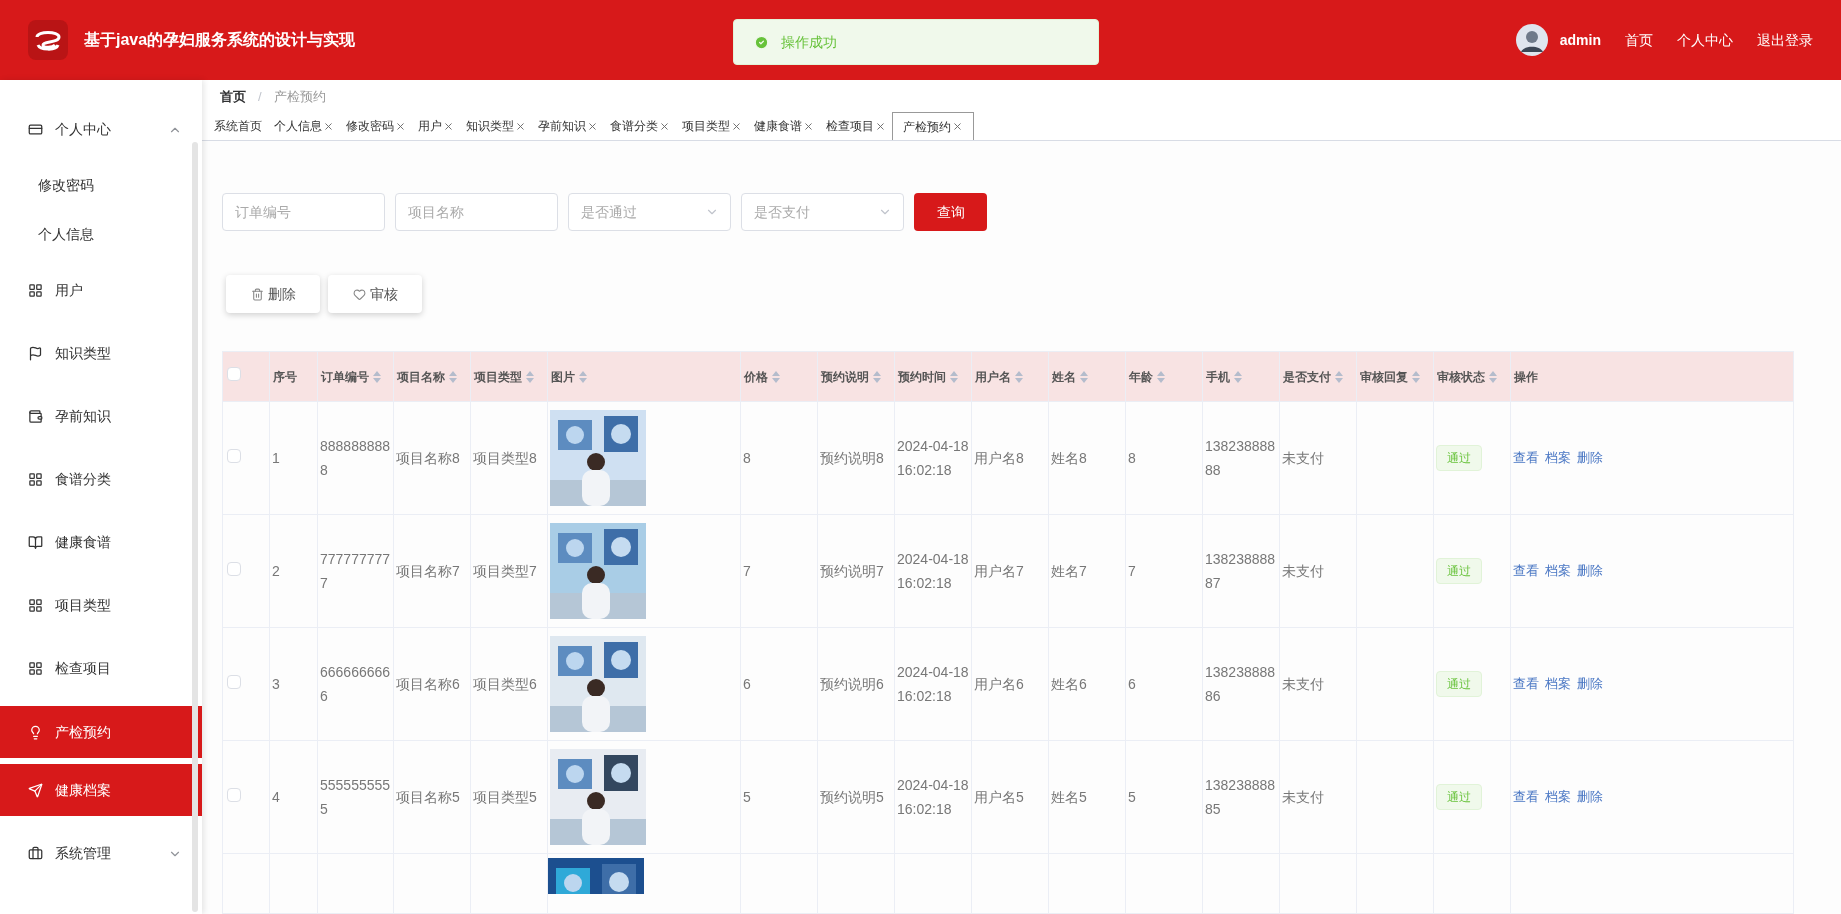  What do you see at coordinates (476, 212) in the screenshot?
I see `input-field: 项目名称` at bounding box center [476, 212].